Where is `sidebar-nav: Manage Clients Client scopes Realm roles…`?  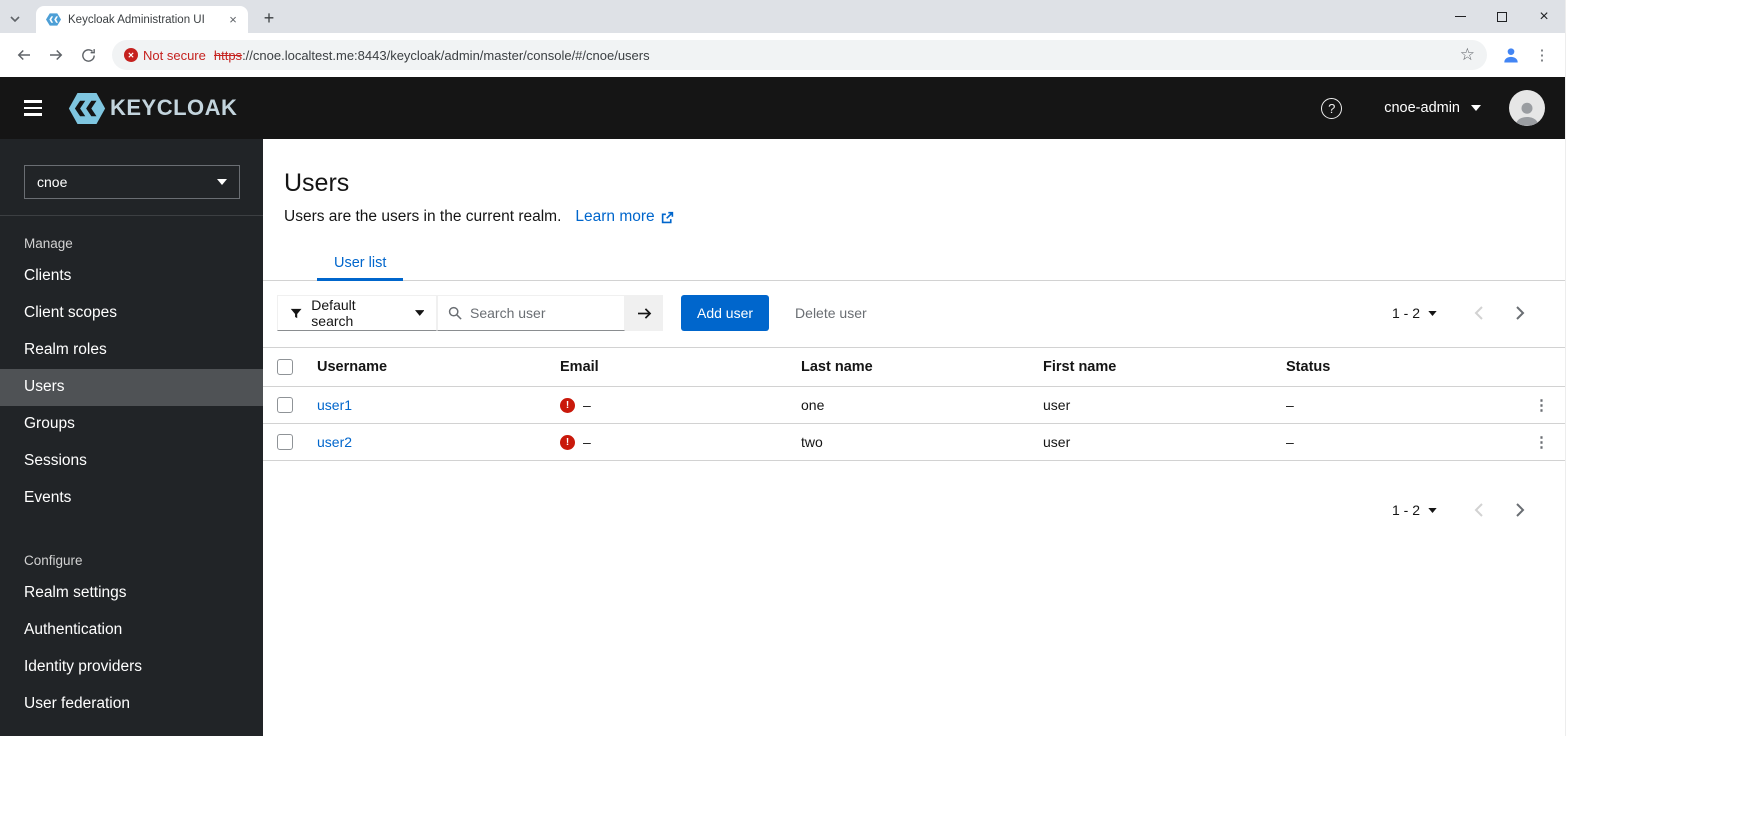 sidebar-nav: Manage Clients Client scopes Realm roles… is located at coordinates (131, 469).